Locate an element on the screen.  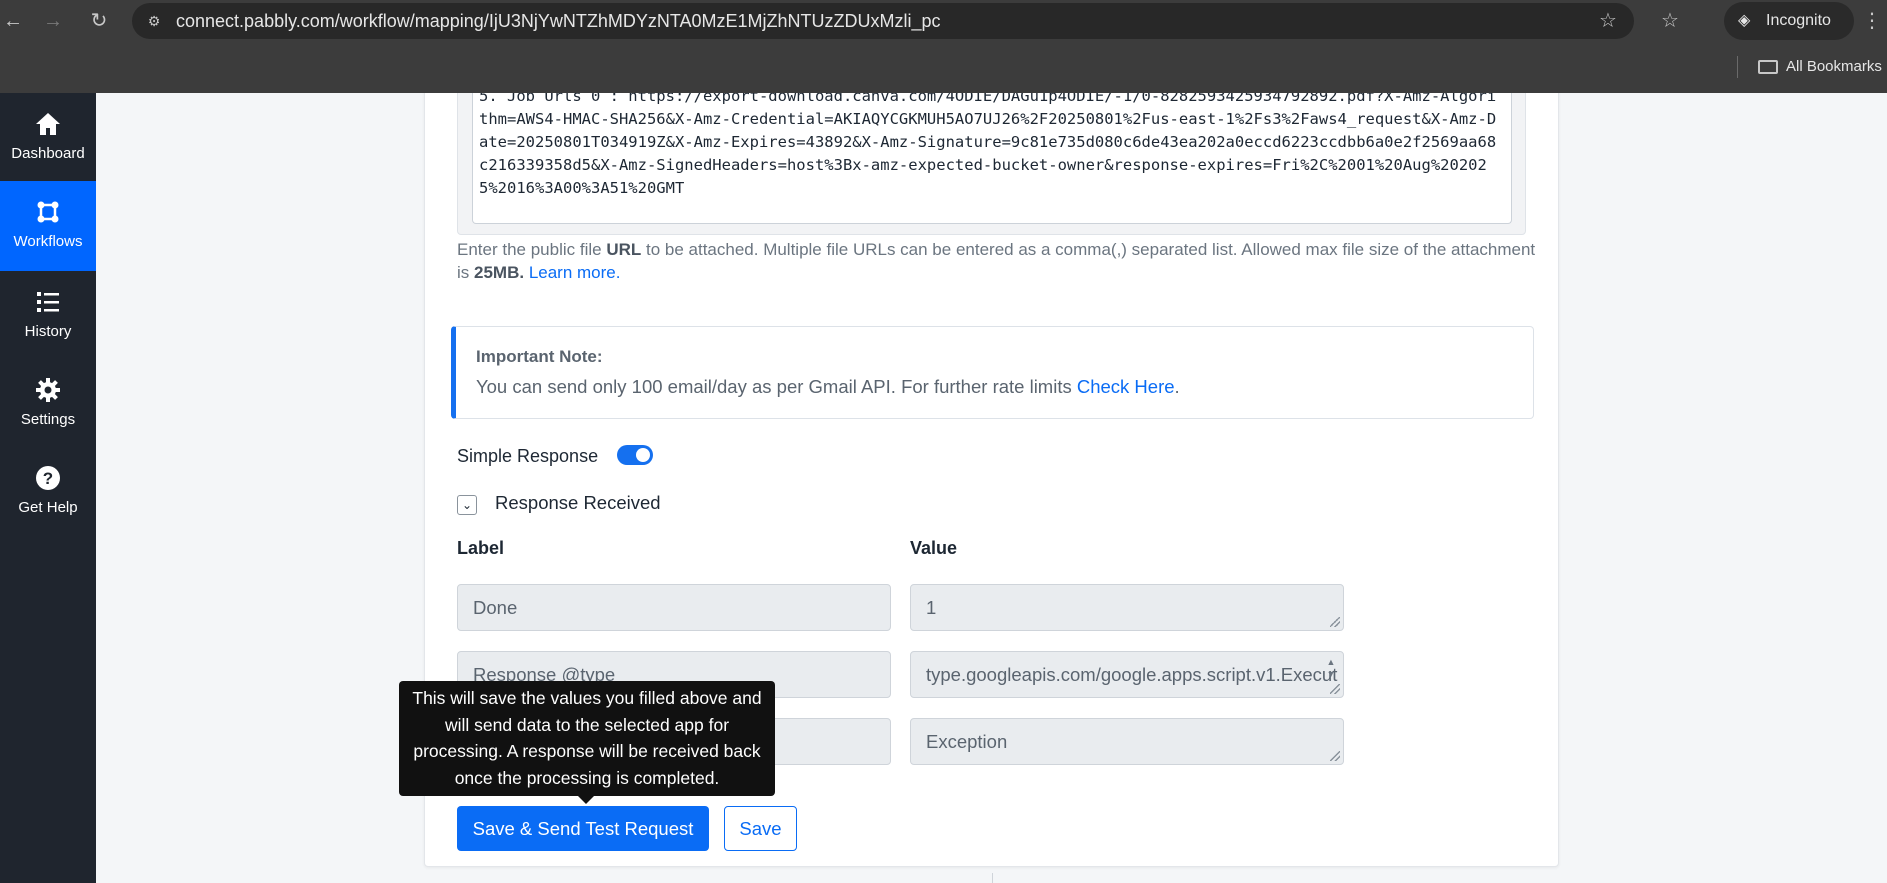
sidebar-item-dashboard: Dashboard is located at coordinates (48, 138).